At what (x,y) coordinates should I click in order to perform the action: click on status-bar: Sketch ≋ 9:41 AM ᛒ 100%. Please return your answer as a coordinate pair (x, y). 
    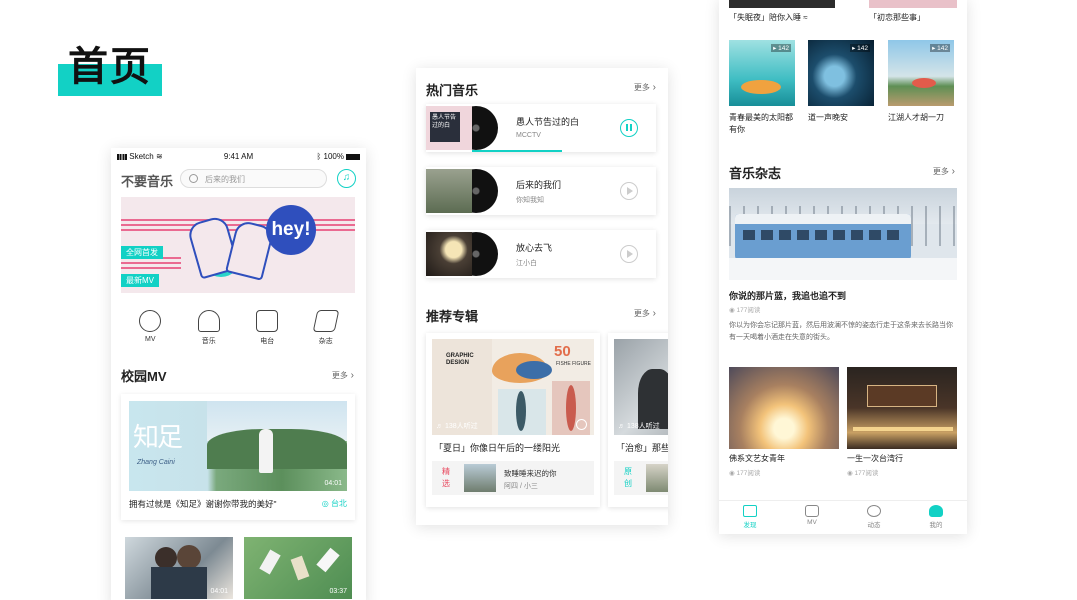
    Looking at the image, I should click on (238, 156).